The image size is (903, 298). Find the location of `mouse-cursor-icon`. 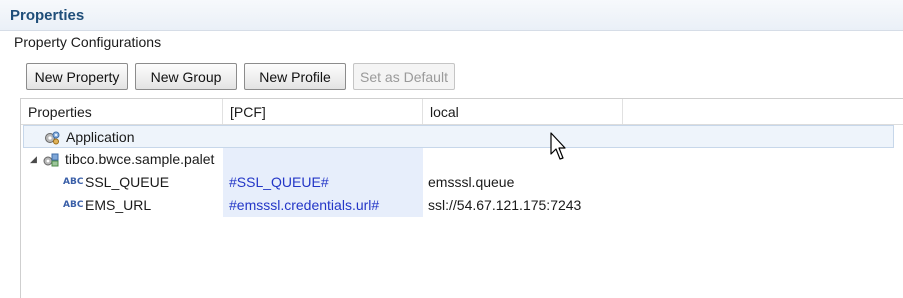

mouse-cursor-icon is located at coordinates (558, 148).